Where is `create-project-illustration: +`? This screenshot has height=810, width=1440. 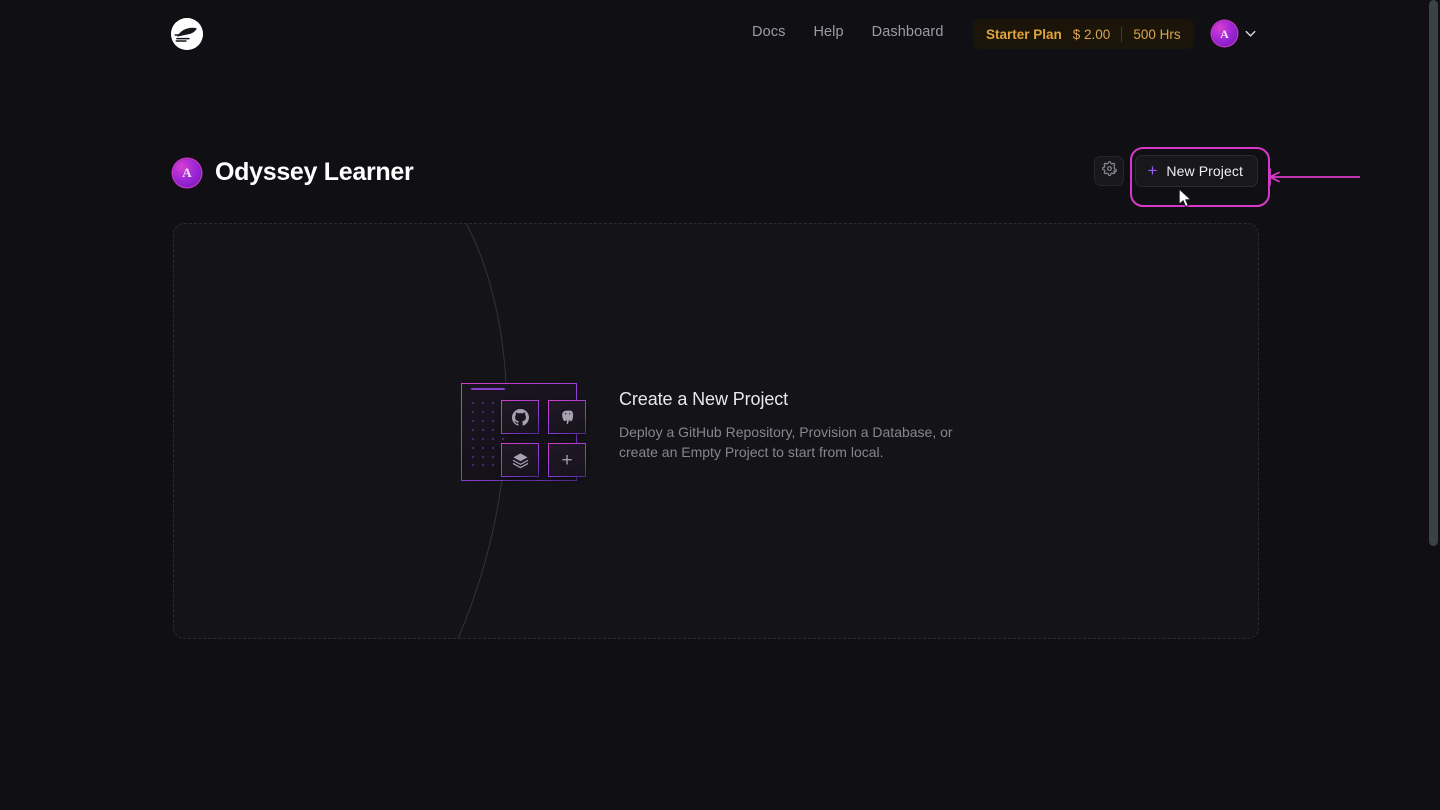
create-project-illustration: + is located at coordinates (525, 432).